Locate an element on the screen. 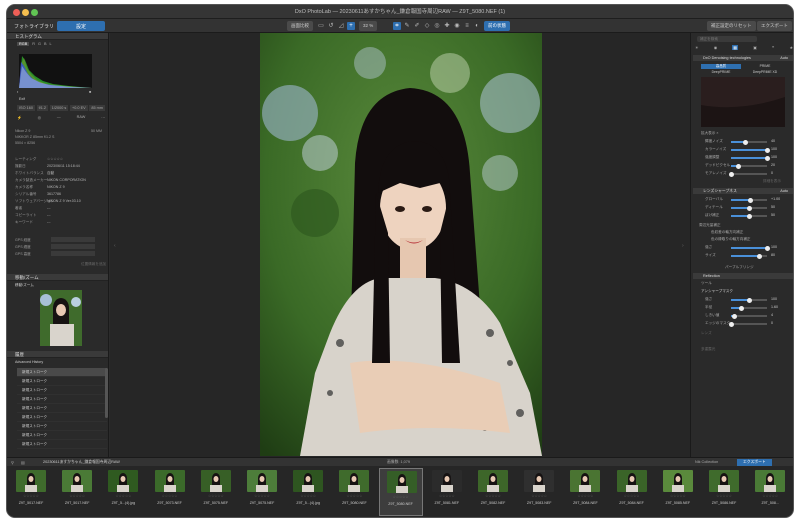  channel-rgb: RGB is located at coordinates (23, 44).